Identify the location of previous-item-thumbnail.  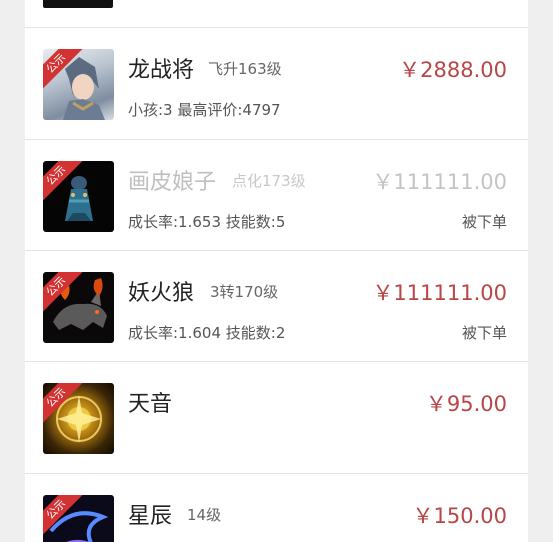
(78, 4).